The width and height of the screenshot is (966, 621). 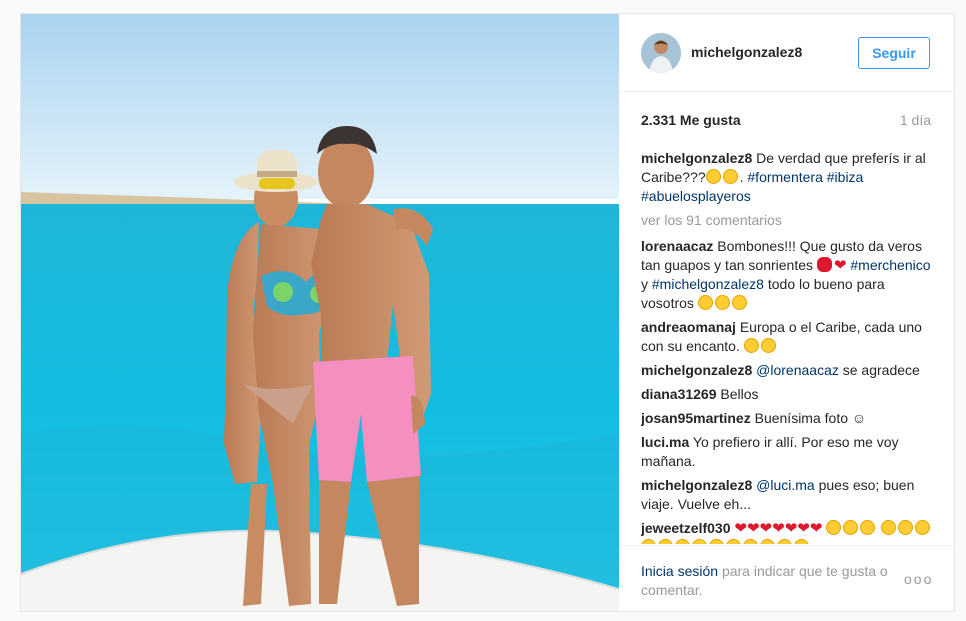 What do you see at coordinates (768, 345) in the screenshot?
I see `shush-emoji` at bounding box center [768, 345].